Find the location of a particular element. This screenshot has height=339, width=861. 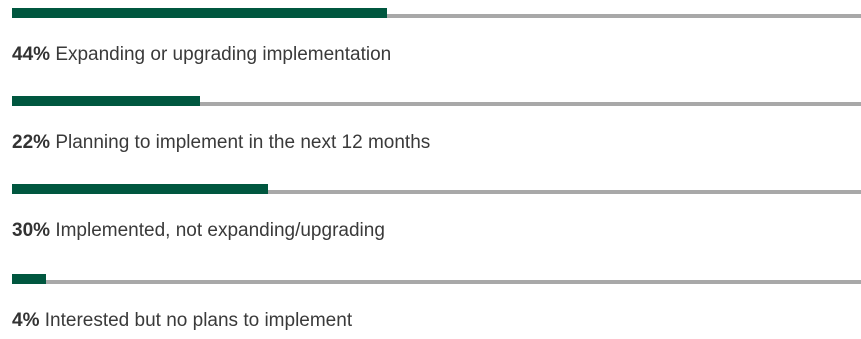

bar-label: 30% Implemented, not expanding/upgrading is located at coordinates (198, 231).